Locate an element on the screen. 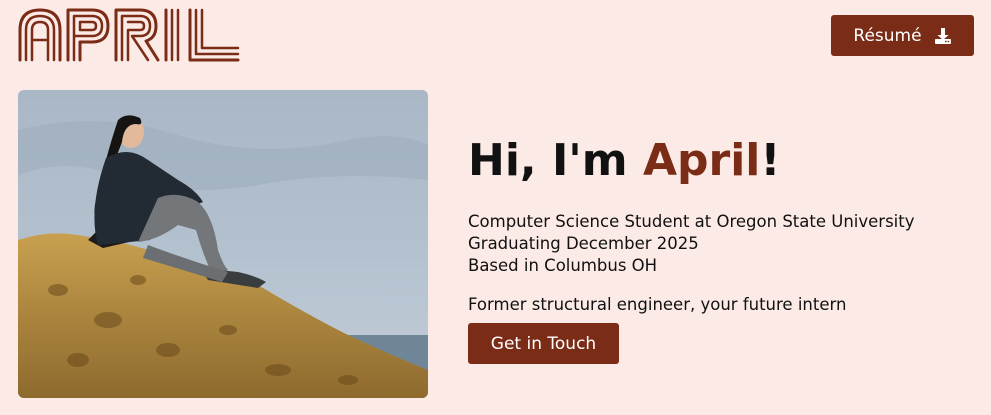  logo-wordmark is located at coordinates (129, 35).